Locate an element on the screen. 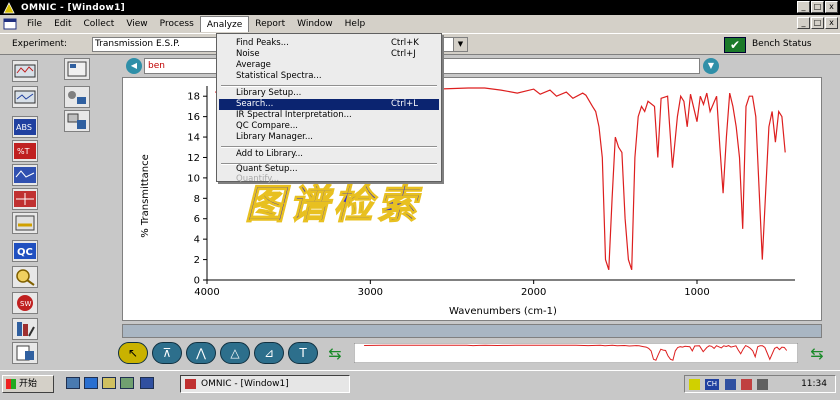 This screenshot has height=400, width=840. left-toolbar: ABS %T QC SW is located at coordinates (55, 212).